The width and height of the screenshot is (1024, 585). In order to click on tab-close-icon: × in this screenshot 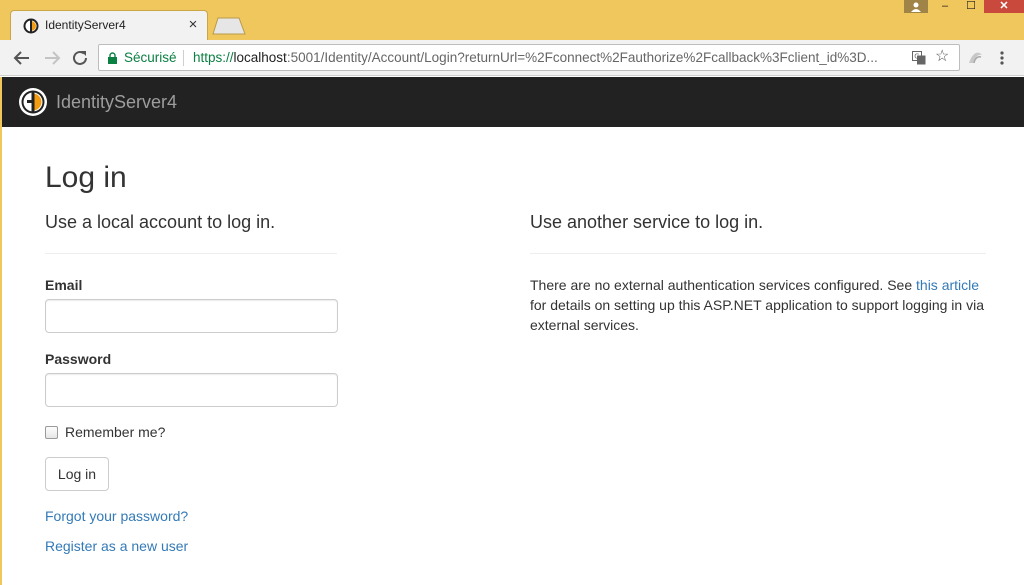, I will do `click(193, 25)`.